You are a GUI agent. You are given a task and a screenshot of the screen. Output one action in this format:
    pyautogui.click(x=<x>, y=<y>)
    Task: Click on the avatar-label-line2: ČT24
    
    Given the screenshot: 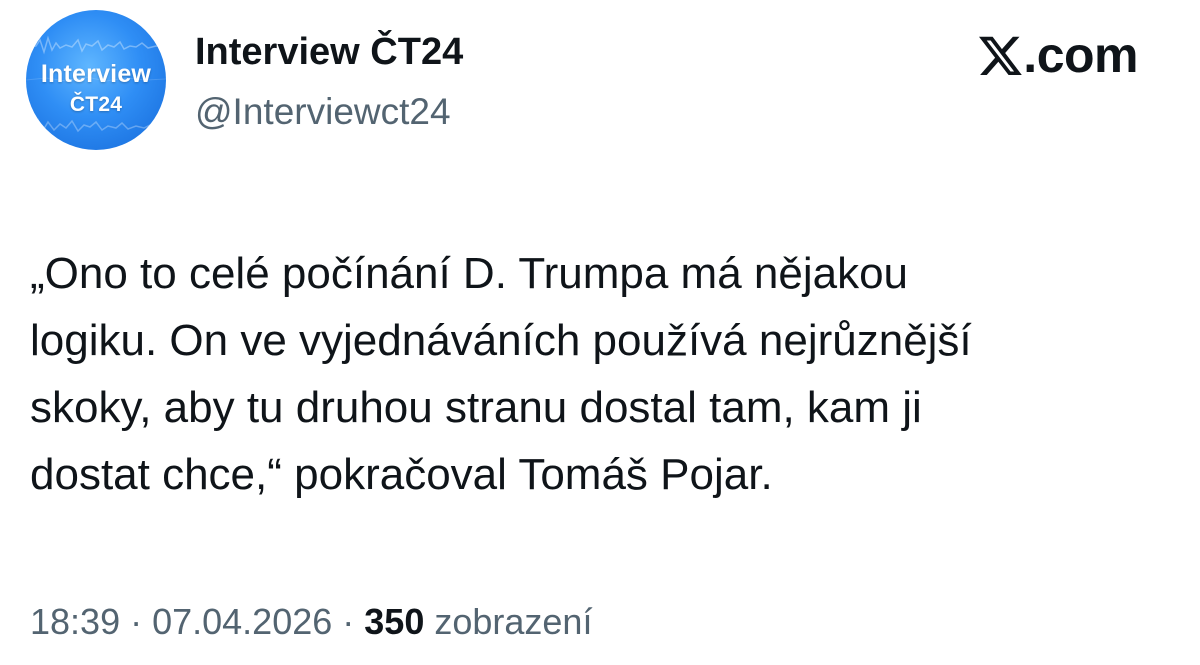 What is the action you would take?
    pyautogui.click(x=96, y=104)
    